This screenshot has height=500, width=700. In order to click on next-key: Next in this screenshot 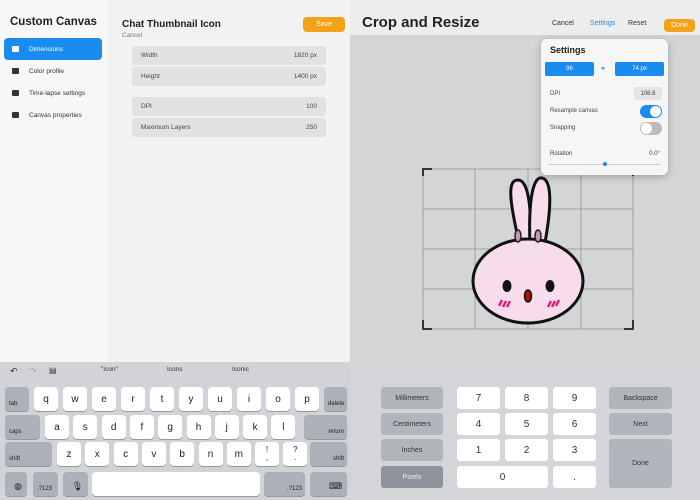, I will do `click(640, 424)`.